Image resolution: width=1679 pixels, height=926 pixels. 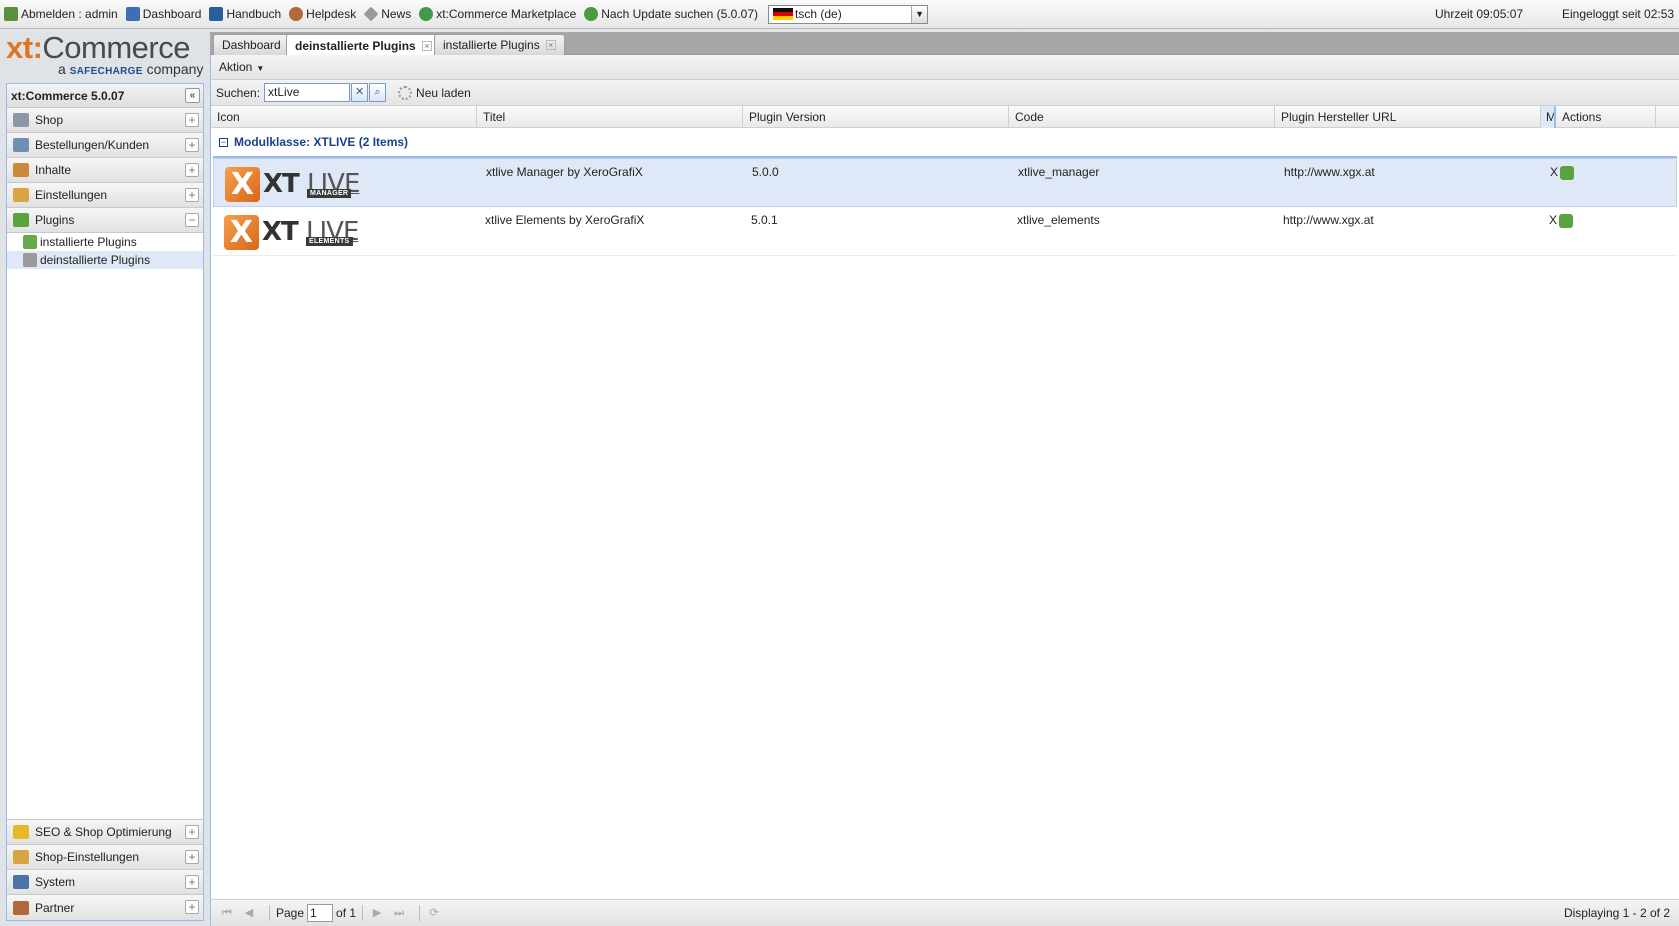 What do you see at coordinates (1553, 220) in the screenshot?
I see `cell-m: X` at bounding box center [1553, 220].